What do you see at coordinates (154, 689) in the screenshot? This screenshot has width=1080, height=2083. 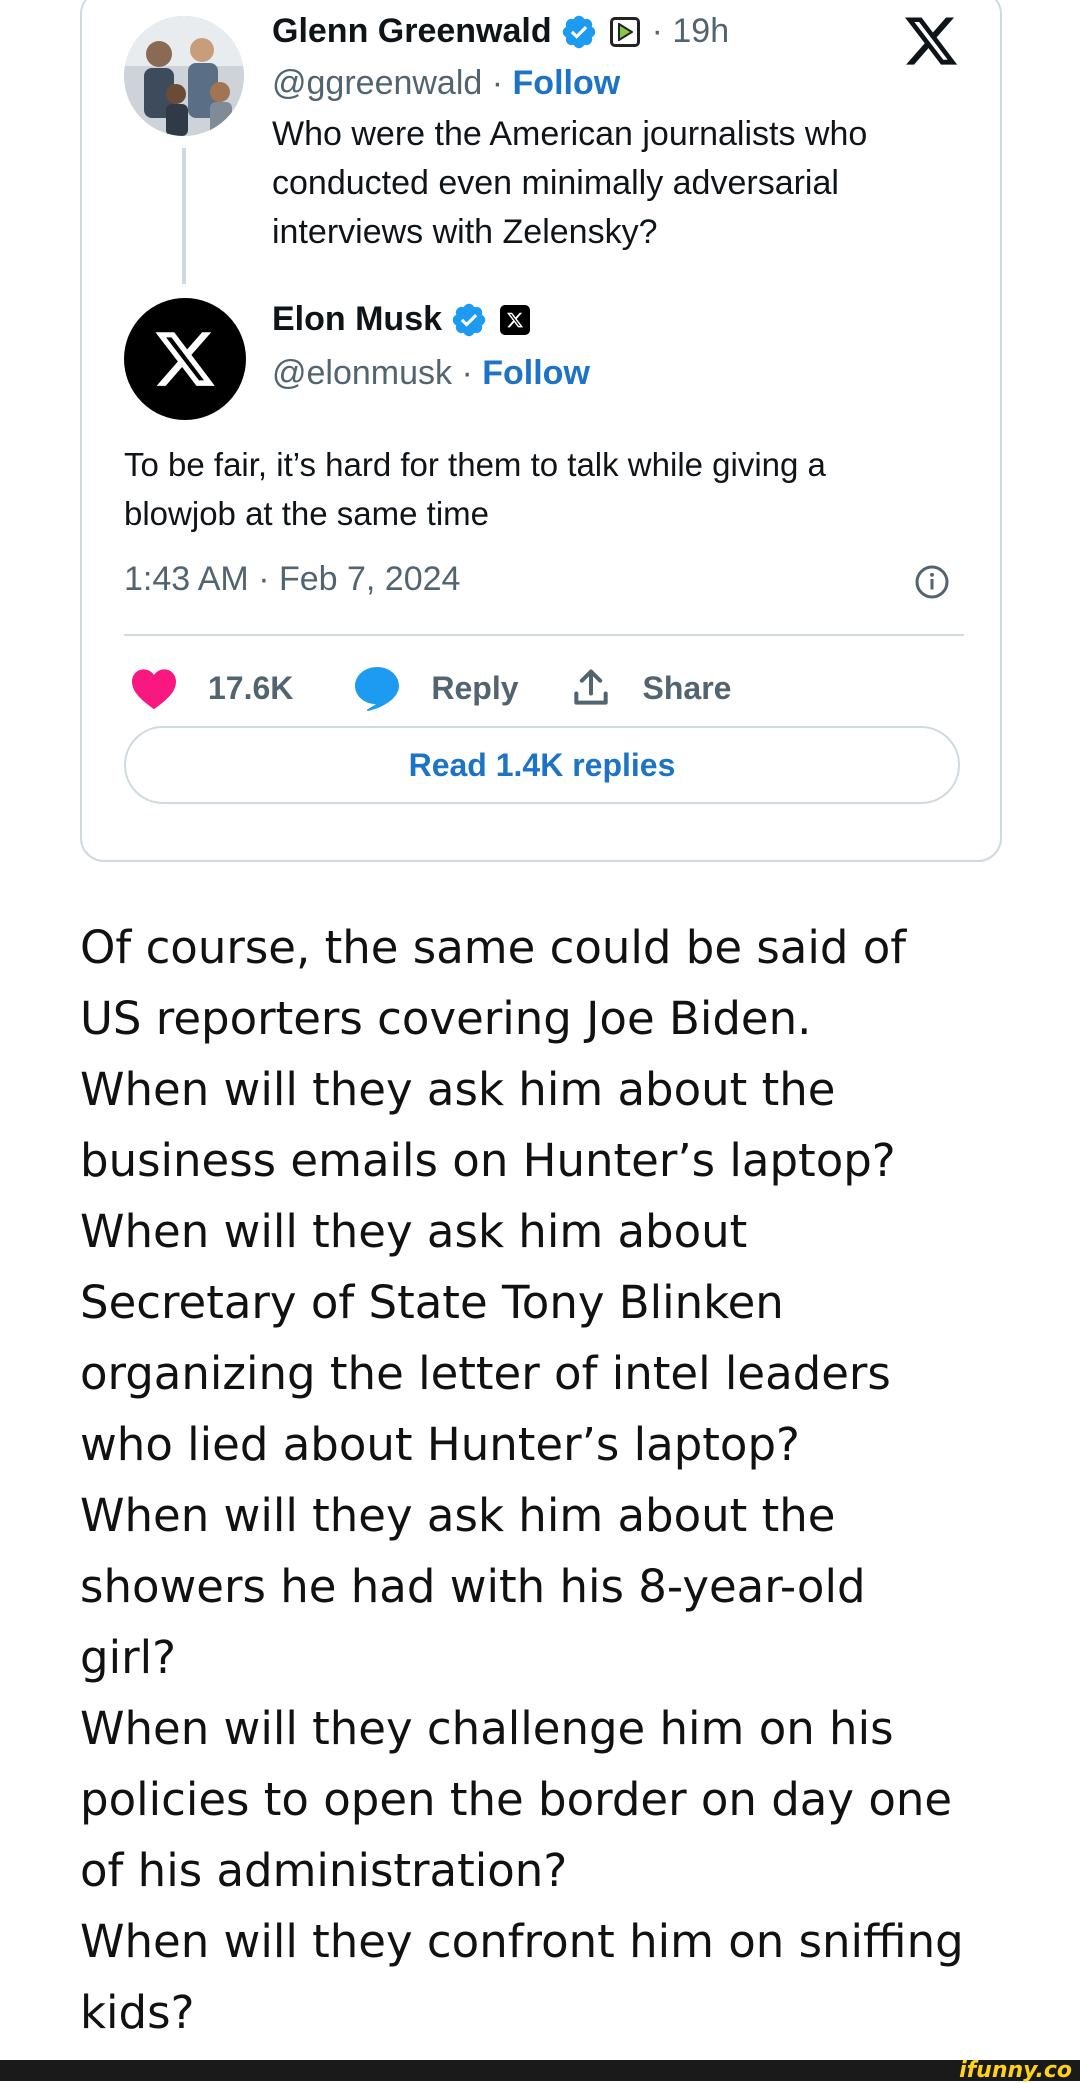 I see `heart-icon` at bounding box center [154, 689].